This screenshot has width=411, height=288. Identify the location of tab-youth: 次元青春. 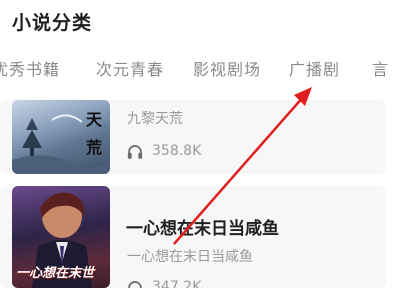
(130, 68).